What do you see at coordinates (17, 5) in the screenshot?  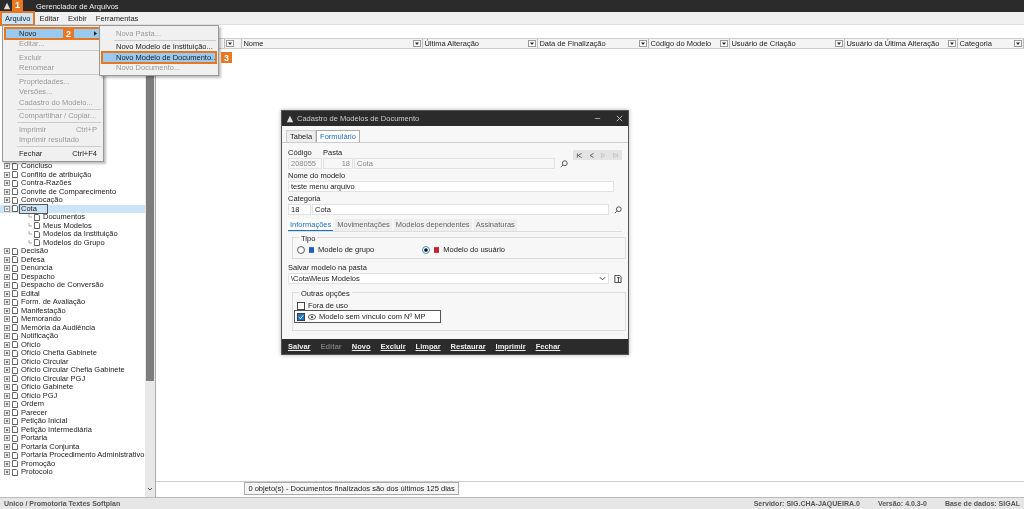 I see `step-badge: 1` at bounding box center [17, 5].